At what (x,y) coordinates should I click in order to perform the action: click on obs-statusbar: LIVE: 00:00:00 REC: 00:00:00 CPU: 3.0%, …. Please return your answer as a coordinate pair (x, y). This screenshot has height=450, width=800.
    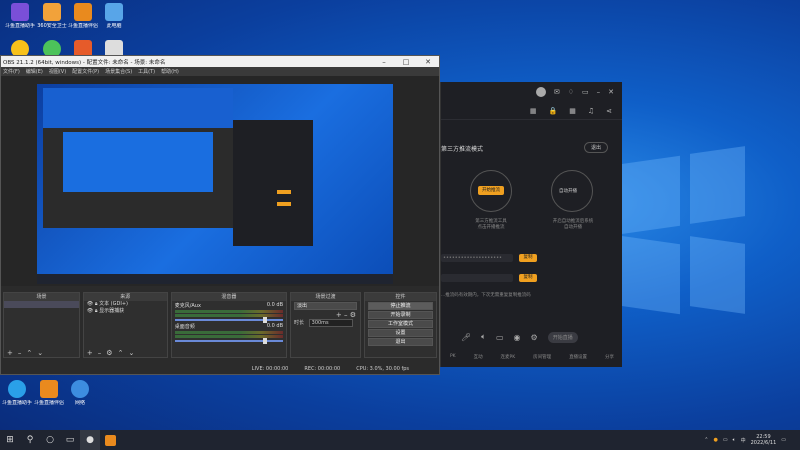
    Looking at the image, I should click on (220, 369).